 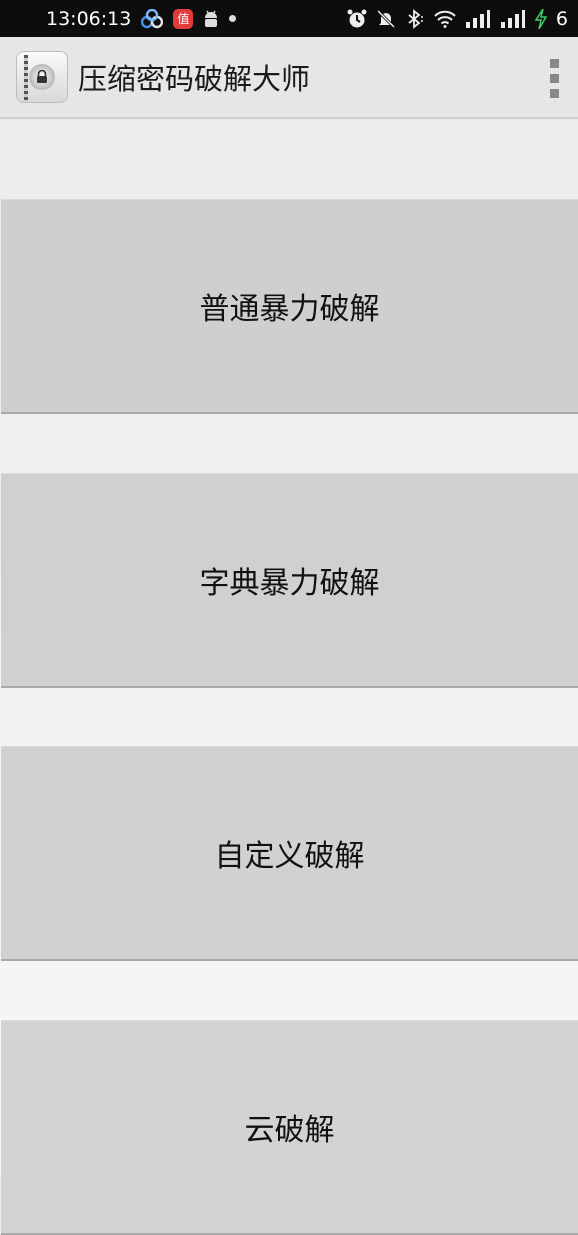 What do you see at coordinates (357, 19) in the screenshot?
I see `alarm-icon` at bounding box center [357, 19].